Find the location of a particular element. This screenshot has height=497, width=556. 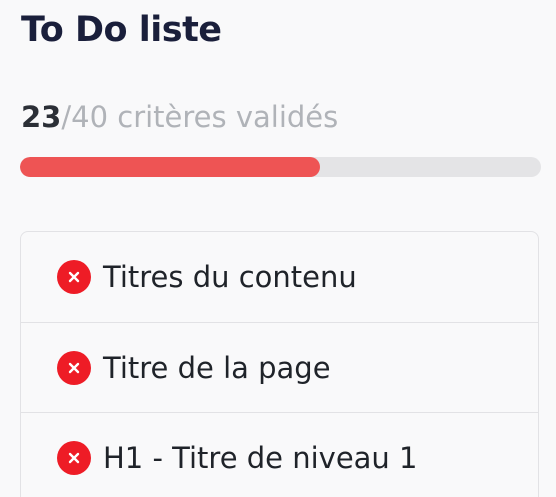

list-item-label: Titres du contenu is located at coordinates (230, 277).